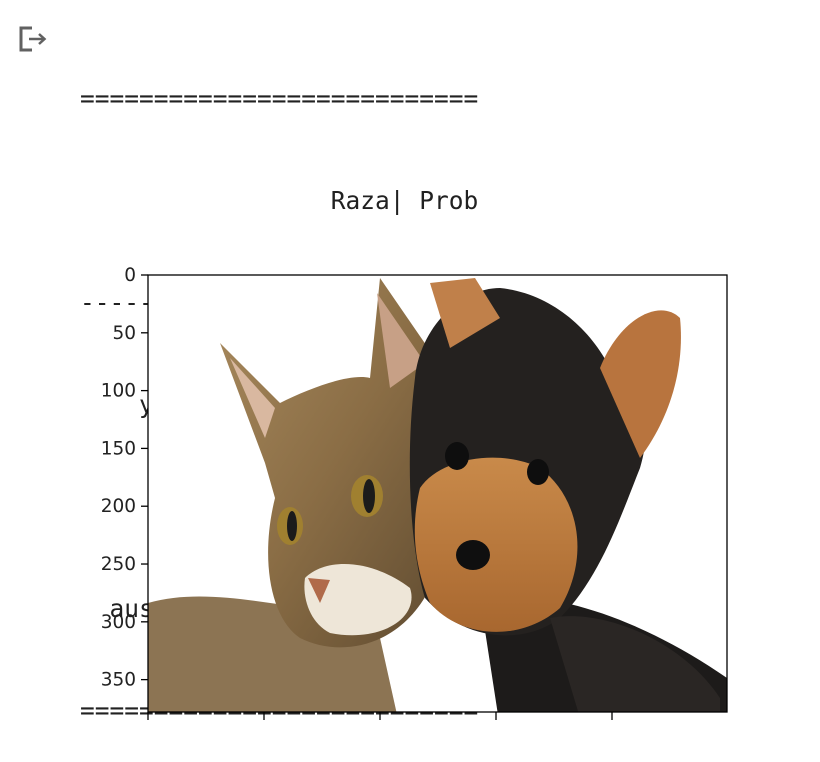  What do you see at coordinates (33, 39) in the screenshot?
I see `output-arrow-icon` at bounding box center [33, 39].